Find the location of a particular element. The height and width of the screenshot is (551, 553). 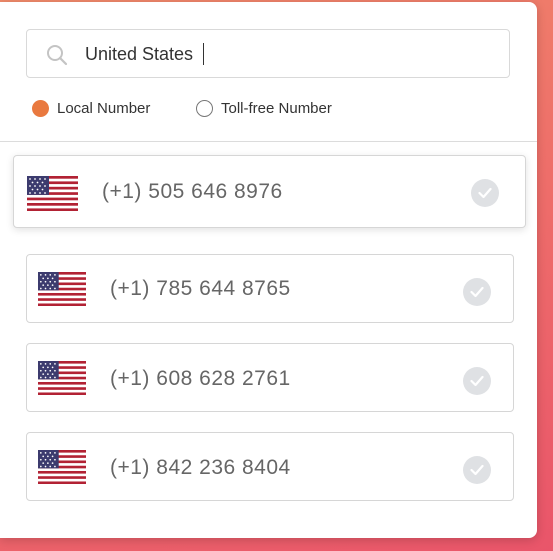

phone-number-row: (+1) 785 644 8765 is located at coordinates (270, 288).